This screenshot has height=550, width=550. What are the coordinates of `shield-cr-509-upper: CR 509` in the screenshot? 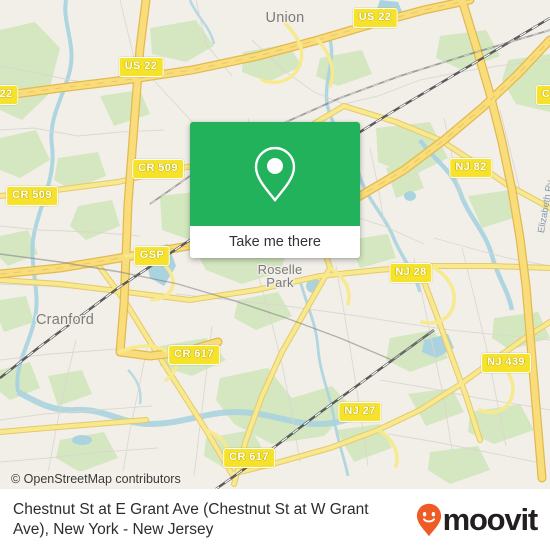 It's located at (158, 169).